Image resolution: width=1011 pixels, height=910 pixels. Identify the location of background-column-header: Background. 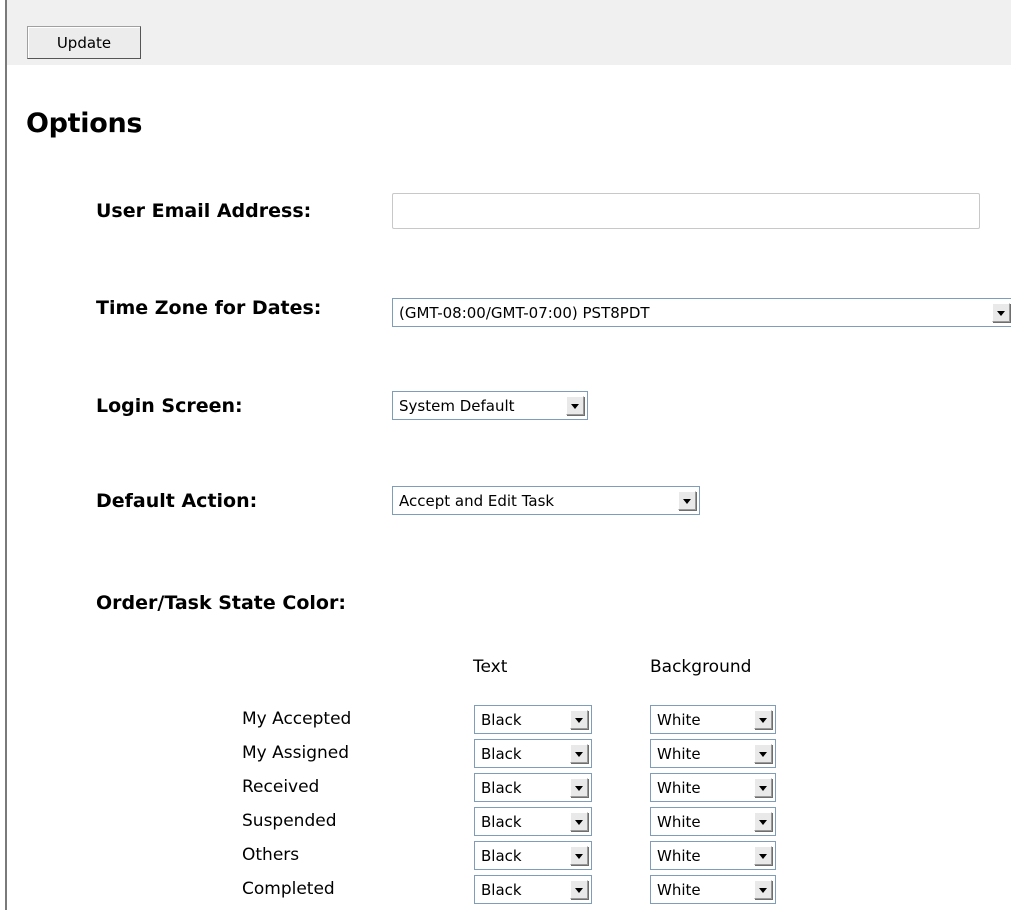
(701, 667).